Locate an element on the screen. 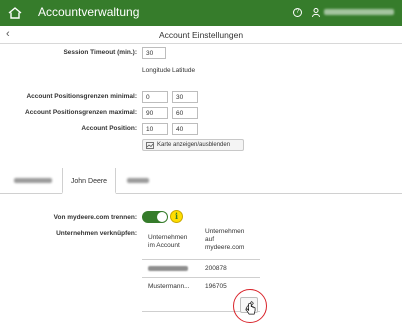  col-company-account: Unternehmen im Account is located at coordinates (168, 241).